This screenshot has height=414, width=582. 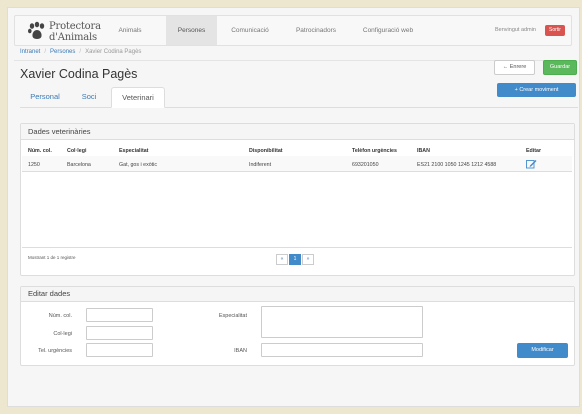 I want to click on iban-input, so click(x=342, y=350).